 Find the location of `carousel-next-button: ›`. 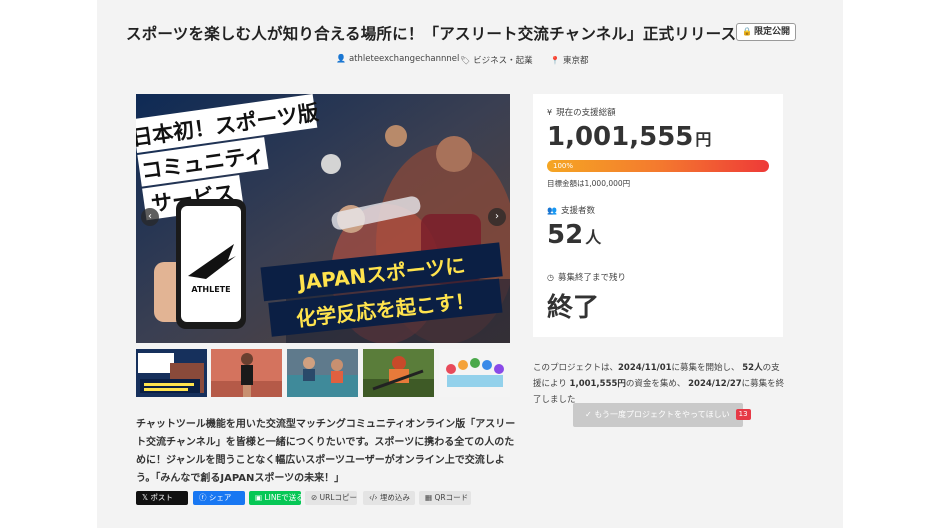

carousel-next-button: › is located at coordinates (497, 217).